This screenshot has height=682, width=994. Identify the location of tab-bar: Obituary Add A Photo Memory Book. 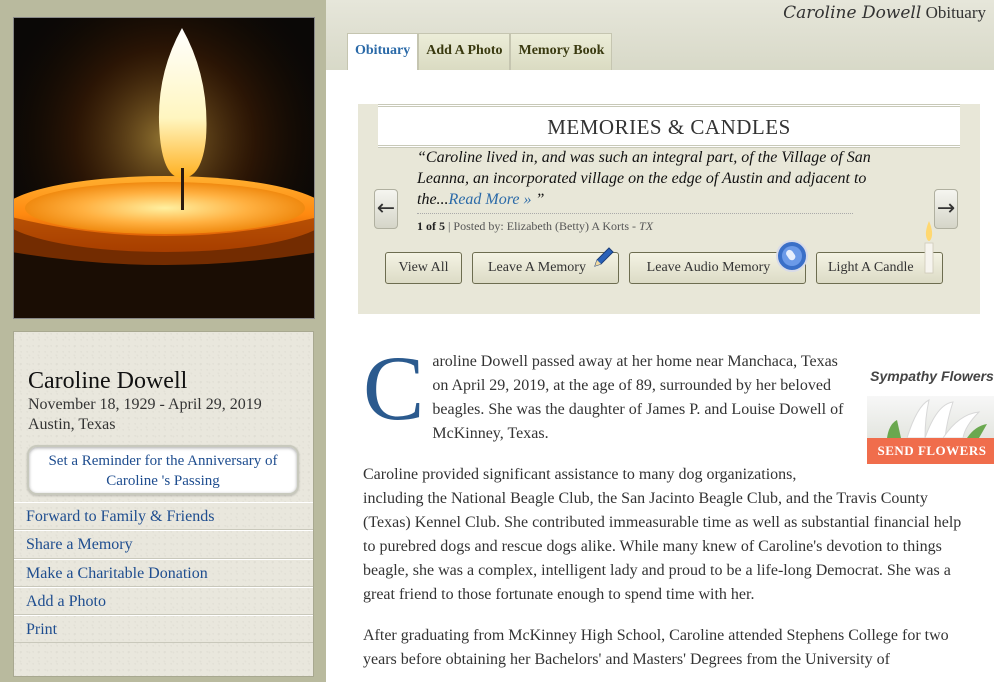
(480, 51).